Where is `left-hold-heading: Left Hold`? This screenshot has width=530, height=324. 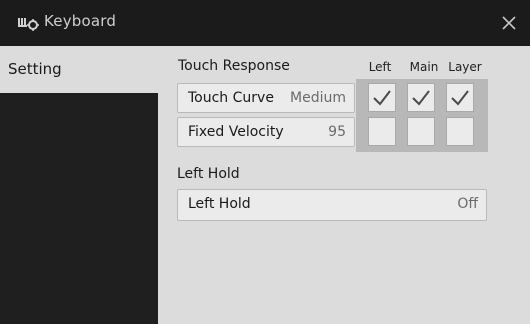
left-hold-heading: Left Hold is located at coordinates (208, 174).